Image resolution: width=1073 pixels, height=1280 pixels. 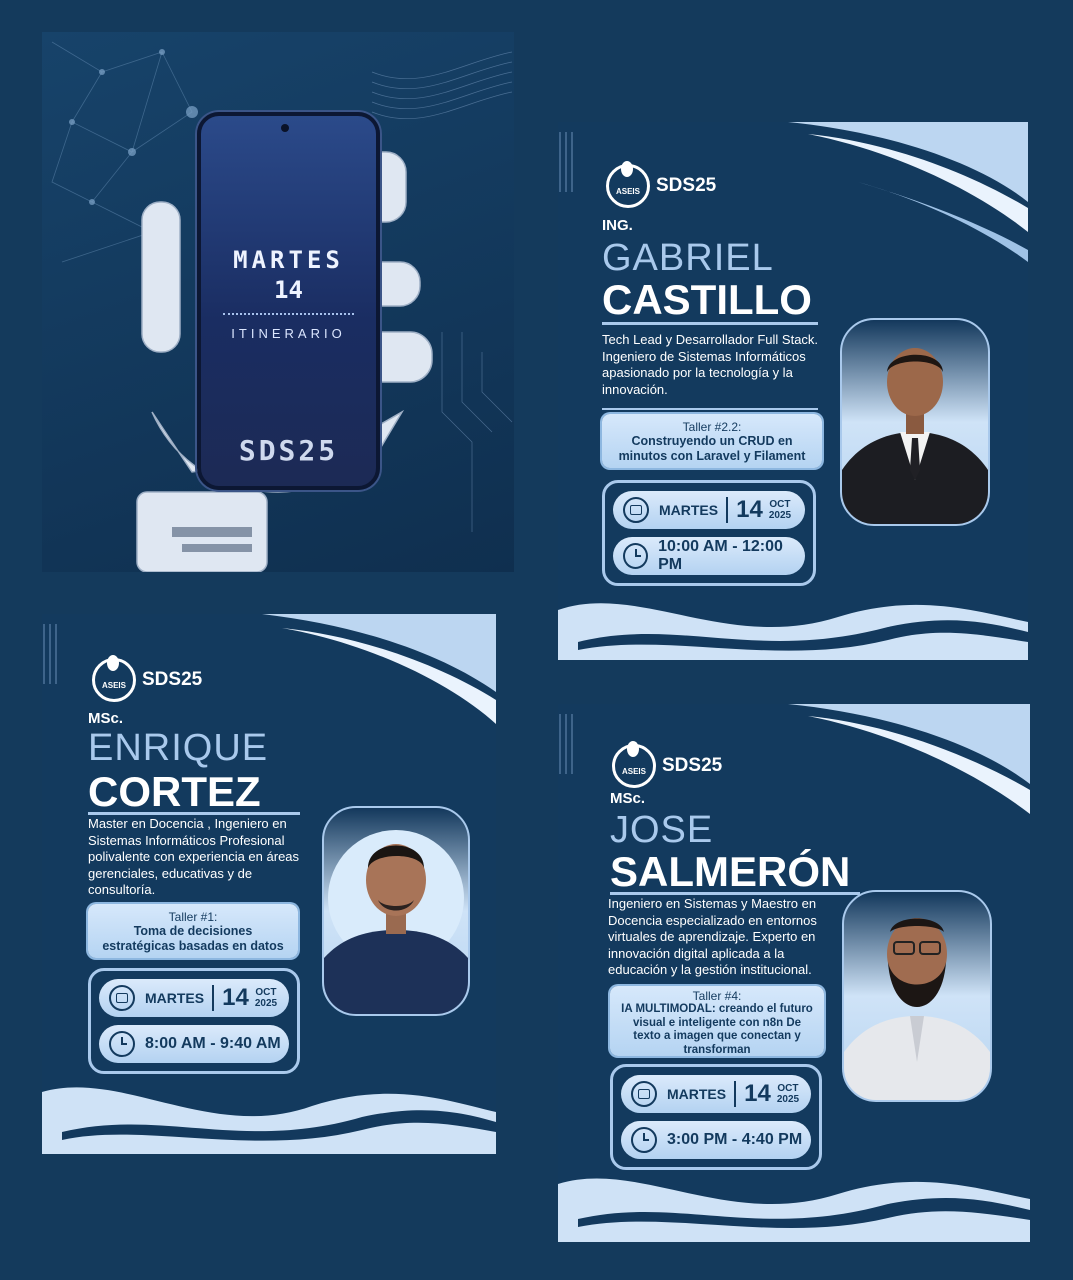 What do you see at coordinates (710, 409) in the screenshot?
I see `bio-underline` at bounding box center [710, 409].